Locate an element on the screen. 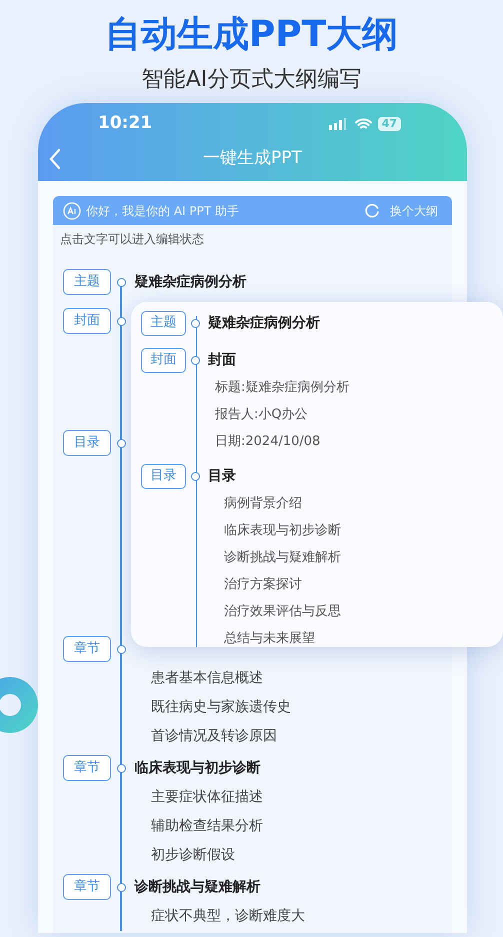  outline-item: 初步诊断假设 is located at coordinates (193, 855).